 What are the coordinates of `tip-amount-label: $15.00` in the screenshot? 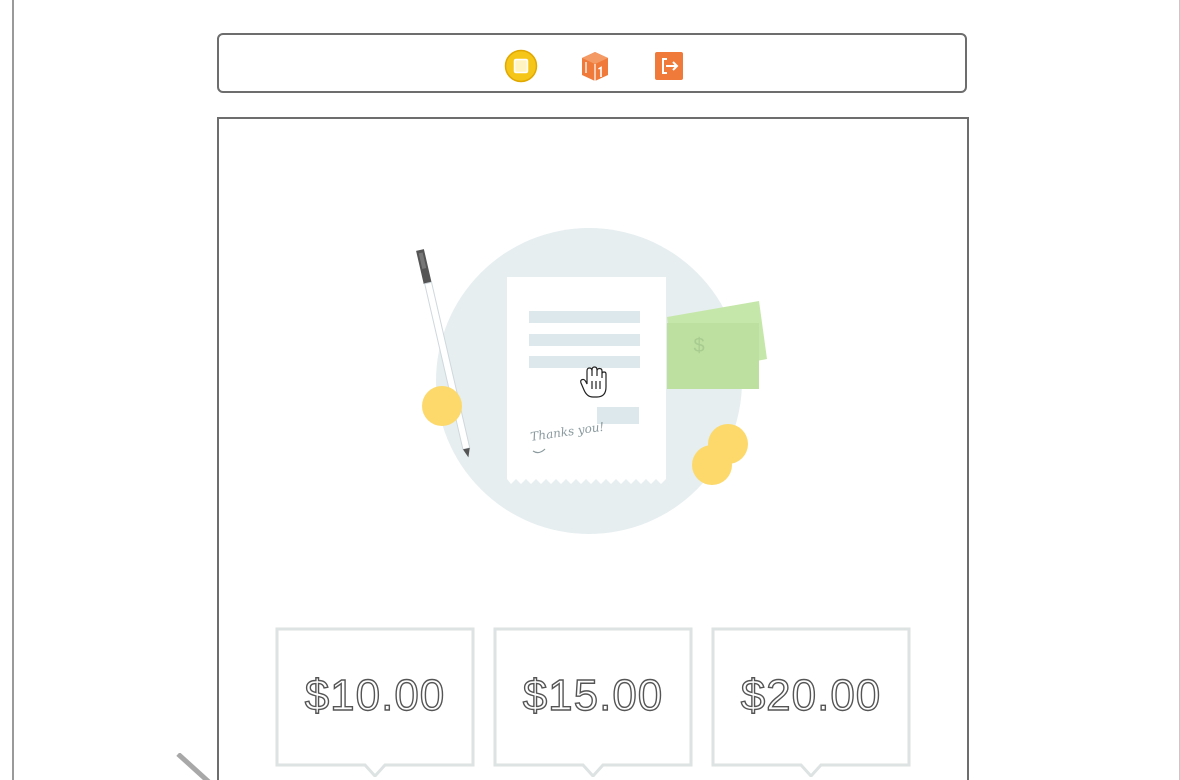 It's located at (593, 695).